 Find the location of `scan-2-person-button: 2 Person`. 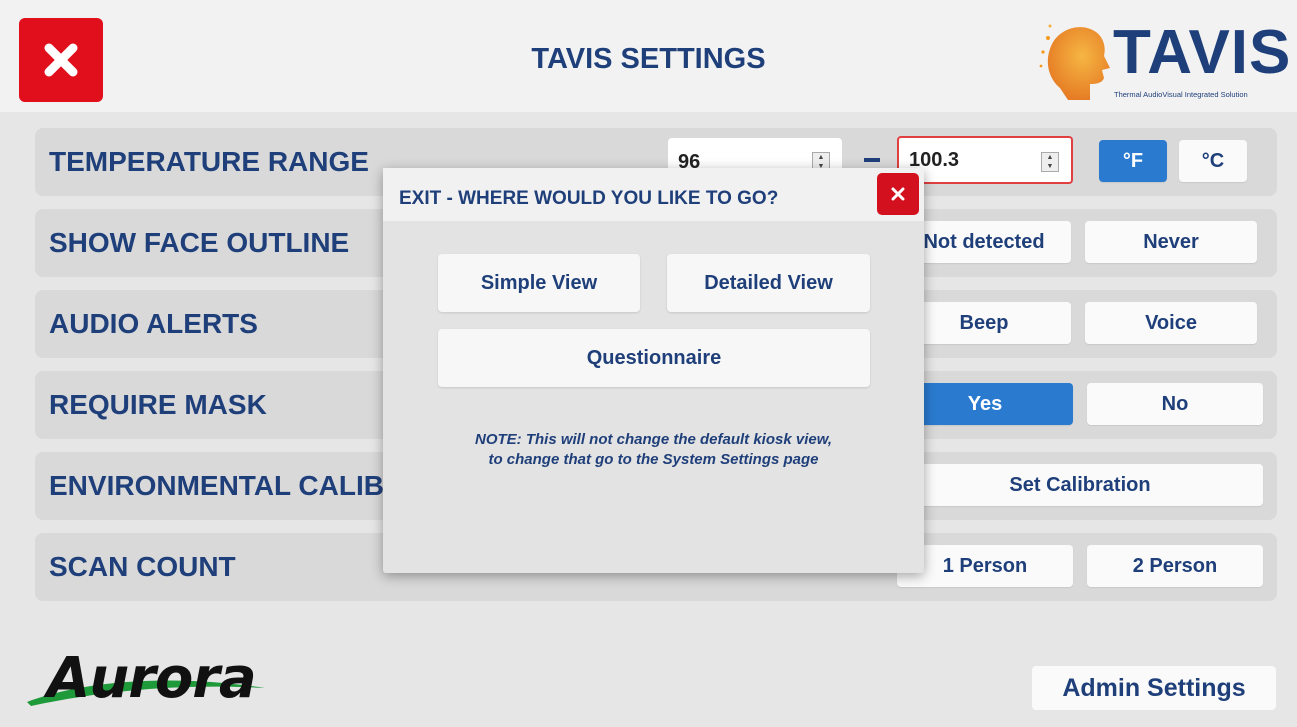

scan-2-person-button: 2 Person is located at coordinates (1175, 566).